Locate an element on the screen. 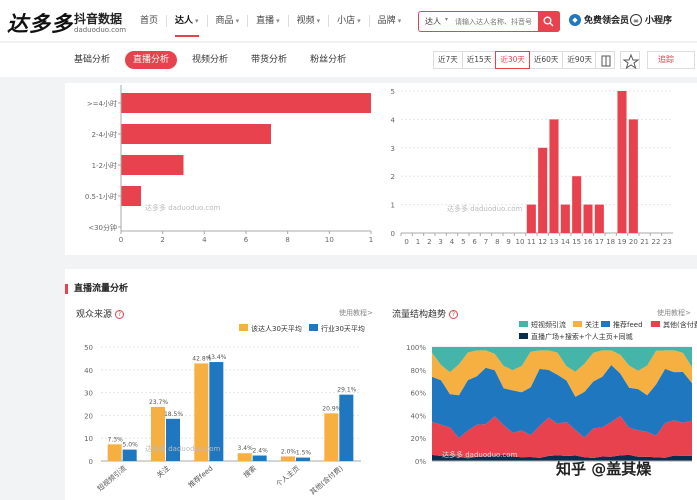  data-label: 43.4% is located at coordinates (216, 357).